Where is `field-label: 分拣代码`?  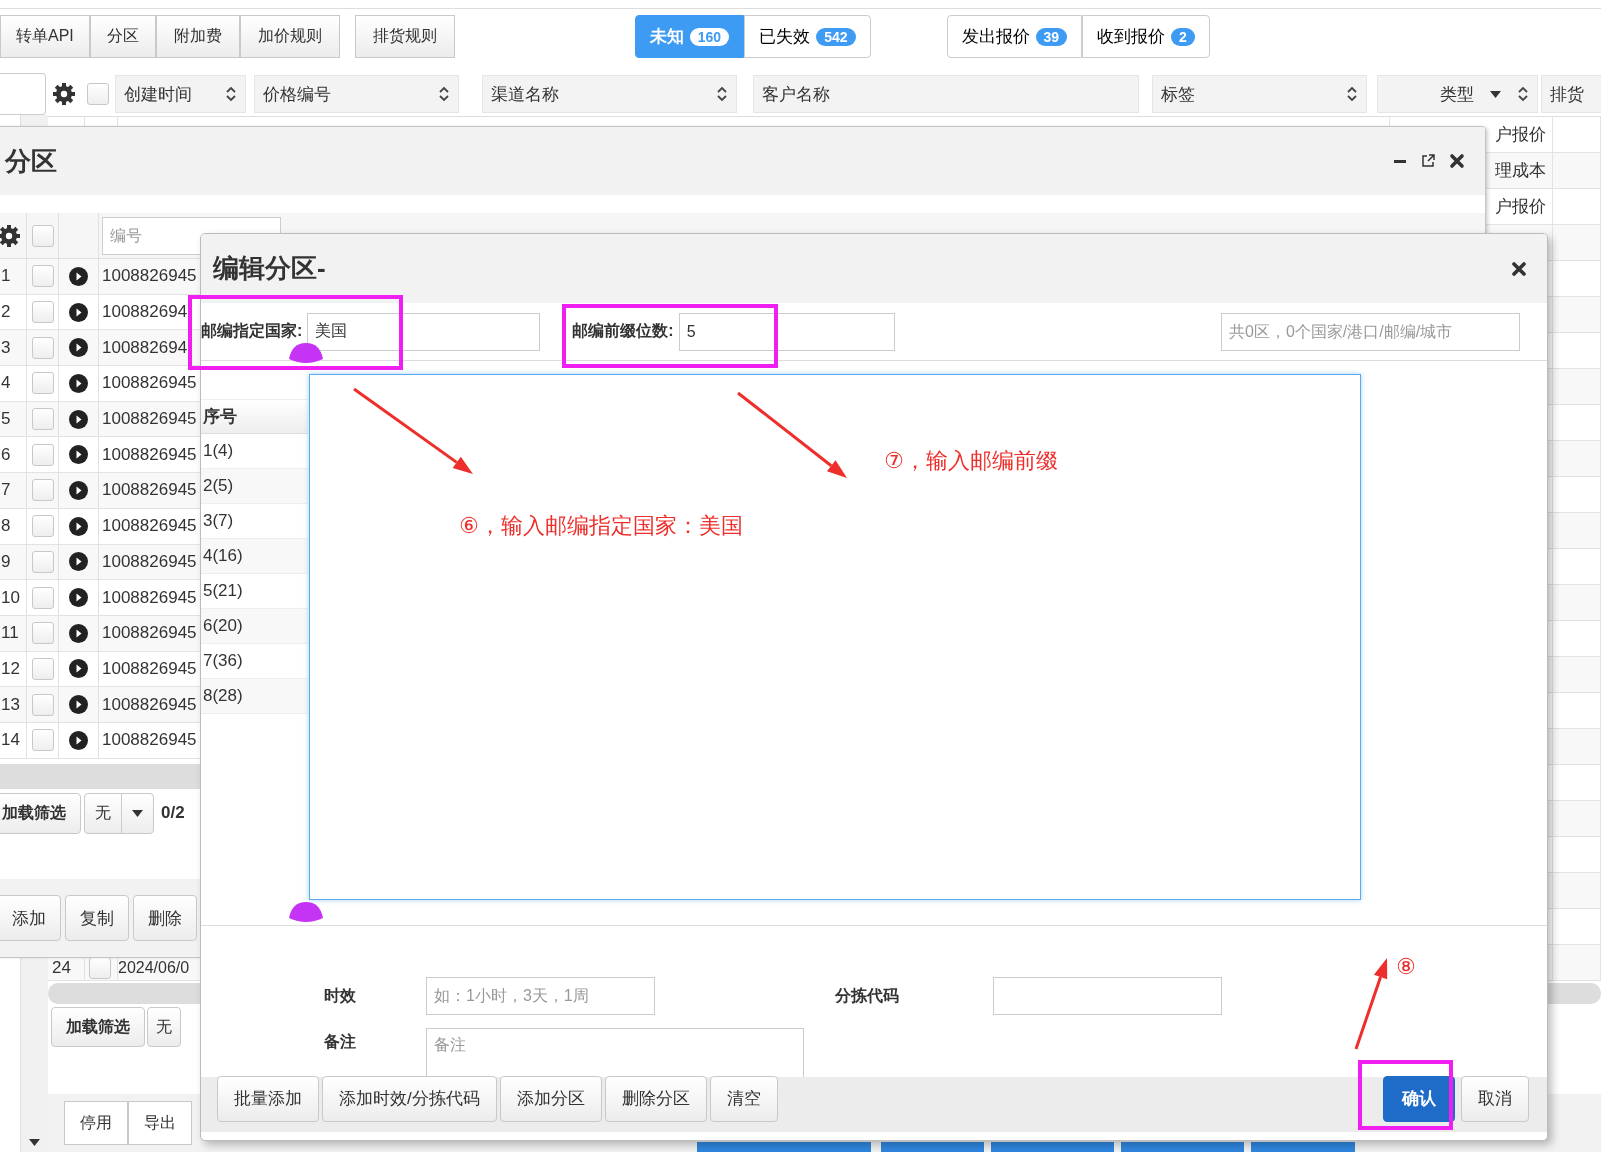 field-label: 分拣代码 is located at coordinates (867, 996).